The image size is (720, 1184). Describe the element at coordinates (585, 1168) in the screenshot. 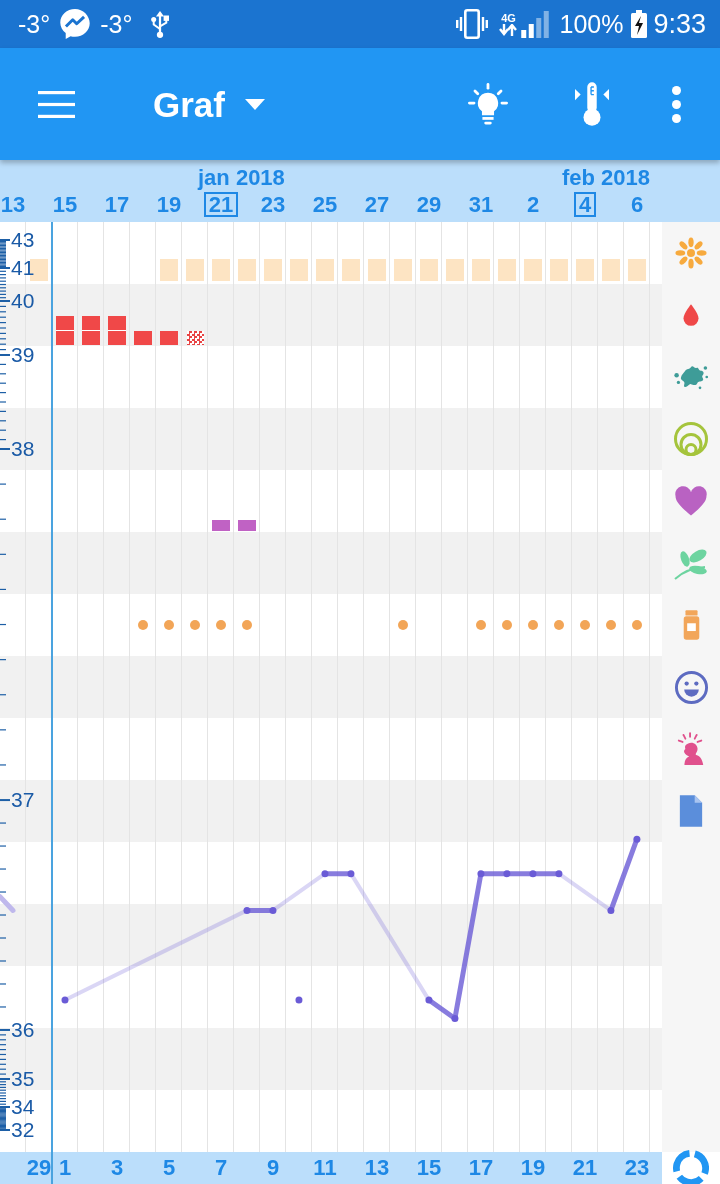

I see `cycle-day-label: 21` at that location.